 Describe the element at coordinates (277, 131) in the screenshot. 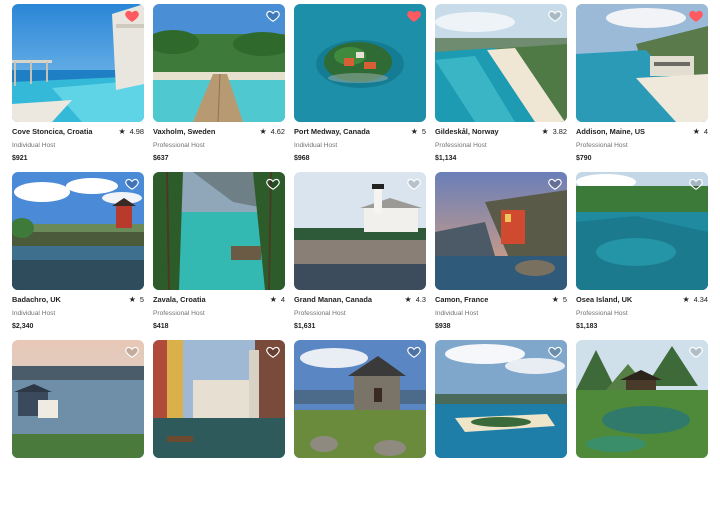

I see `rating-value: 4.62` at that location.